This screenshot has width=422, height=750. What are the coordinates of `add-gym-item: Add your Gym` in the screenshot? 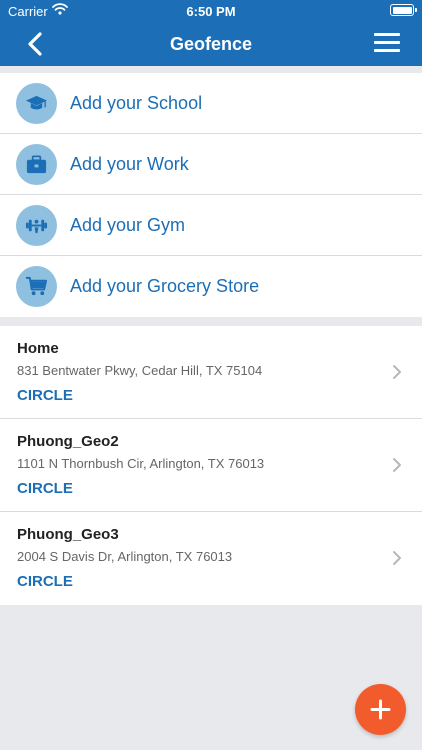 It's located at (211, 225).